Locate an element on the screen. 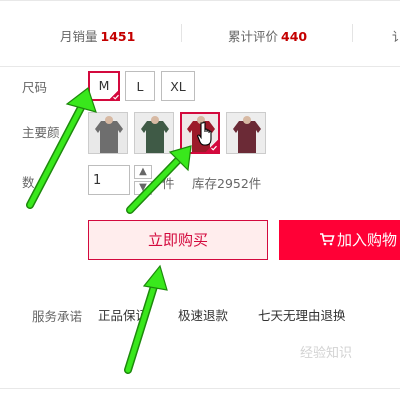 This screenshot has height=400, width=400. watermark-logo: 经验知识 is located at coordinates (326, 353).